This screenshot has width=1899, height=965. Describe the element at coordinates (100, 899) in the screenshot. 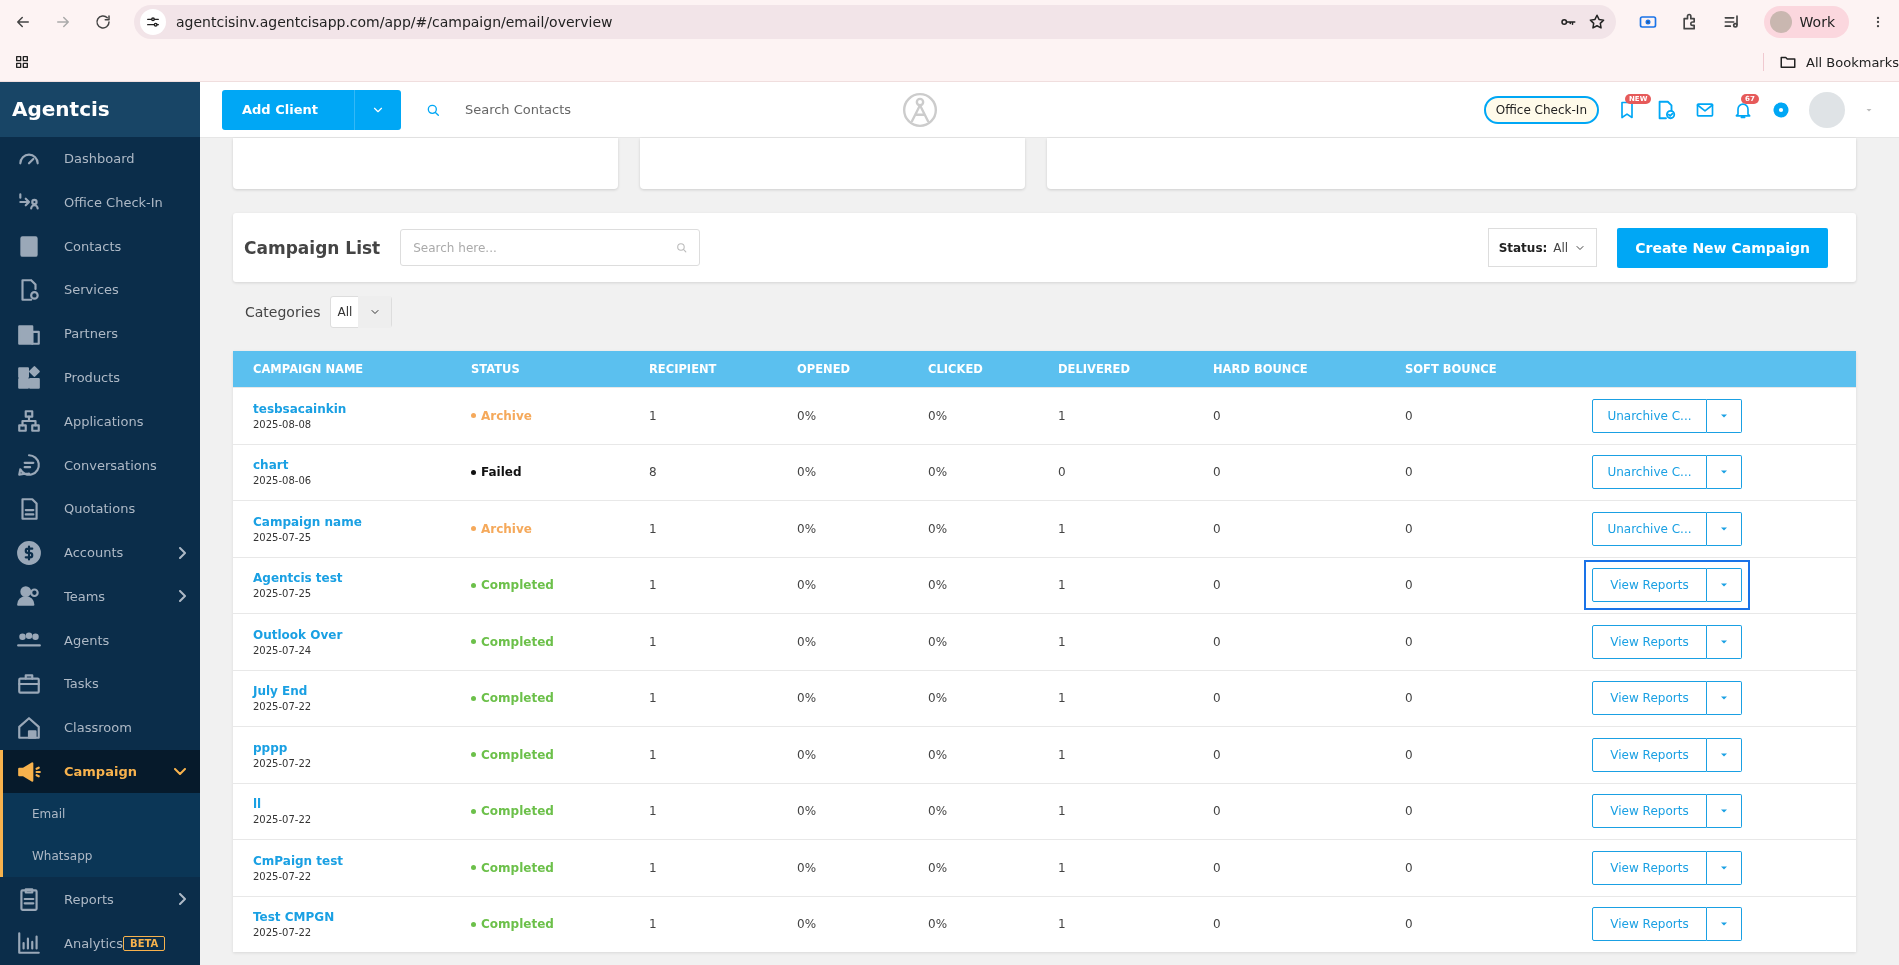

I see `sidebar-item: Reports` at that location.